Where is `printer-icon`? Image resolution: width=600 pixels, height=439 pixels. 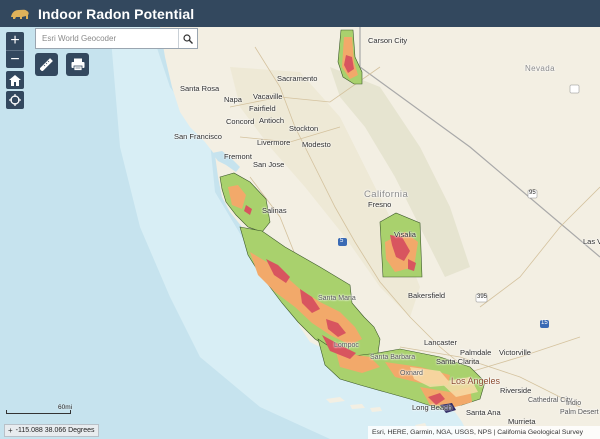 printer-icon is located at coordinates (77, 64).